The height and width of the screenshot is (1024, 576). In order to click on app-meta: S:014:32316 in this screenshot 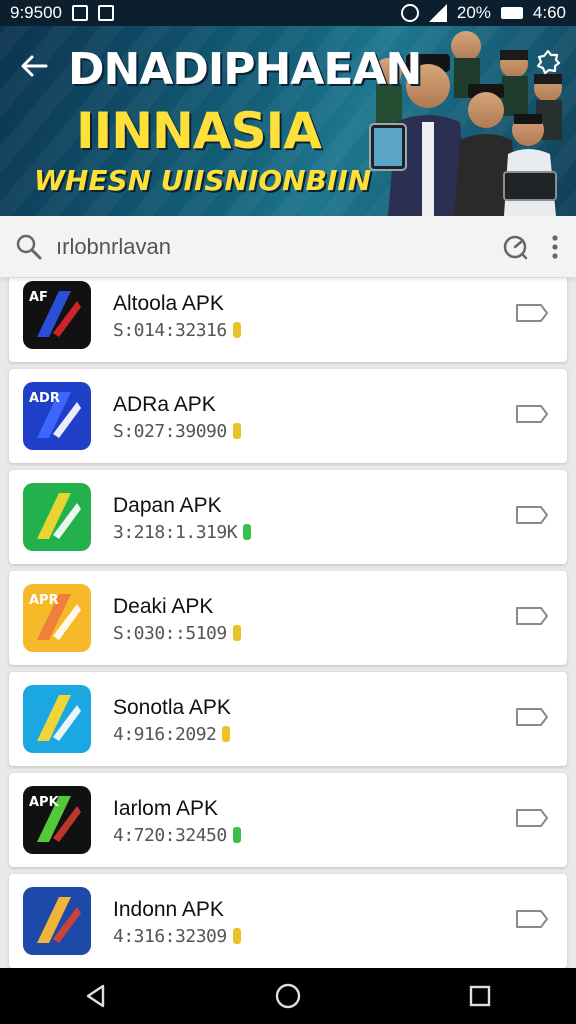, I will do `click(177, 330)`.